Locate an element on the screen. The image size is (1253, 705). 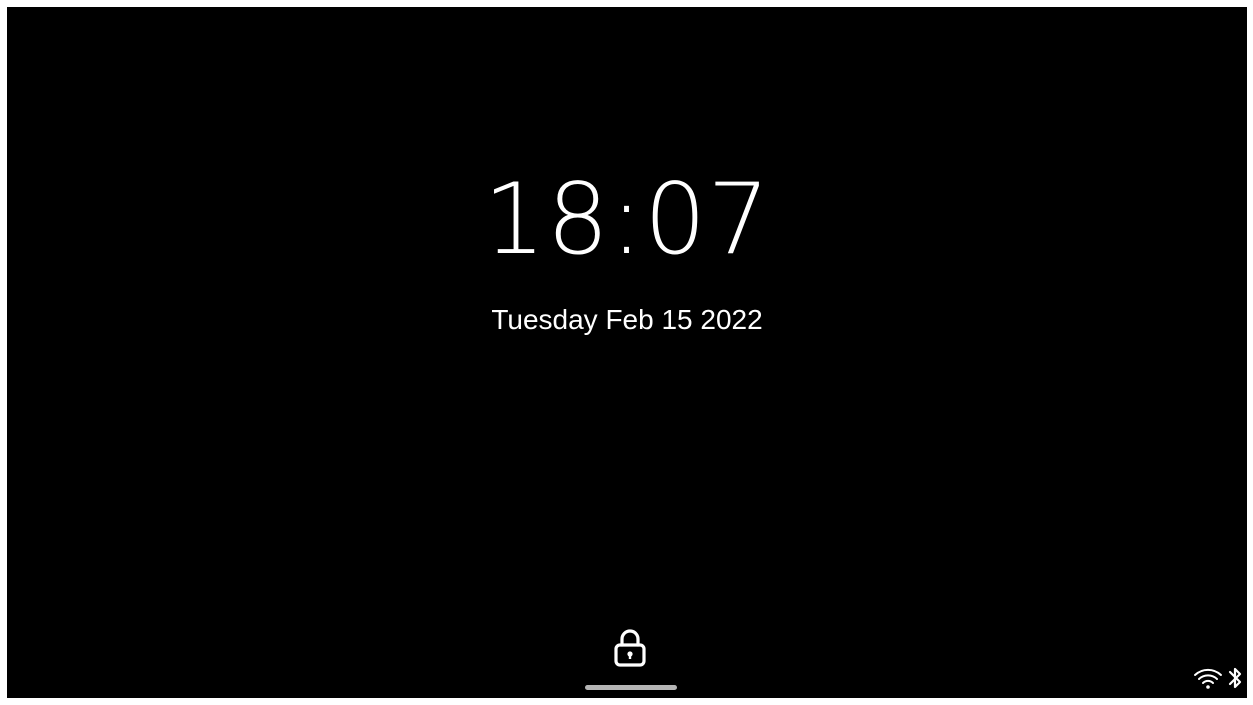
status-icons is located at coordinates (1218, 678).